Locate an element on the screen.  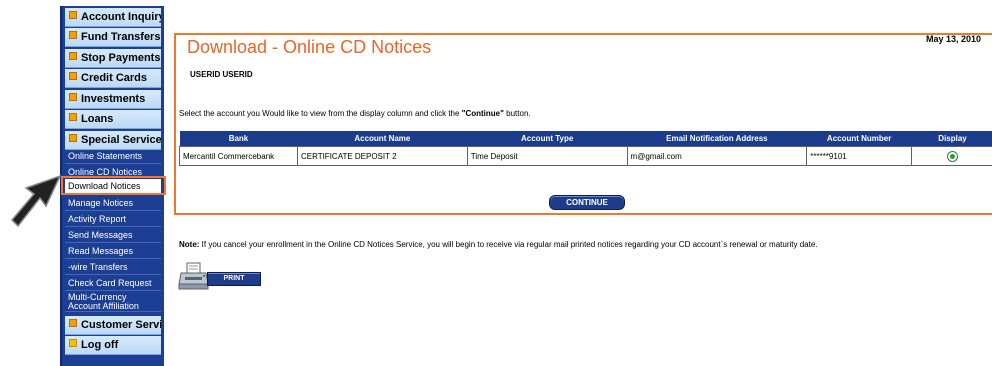
sidebar-item-activity-report: Activity Report is located at coordinates (113, 219).